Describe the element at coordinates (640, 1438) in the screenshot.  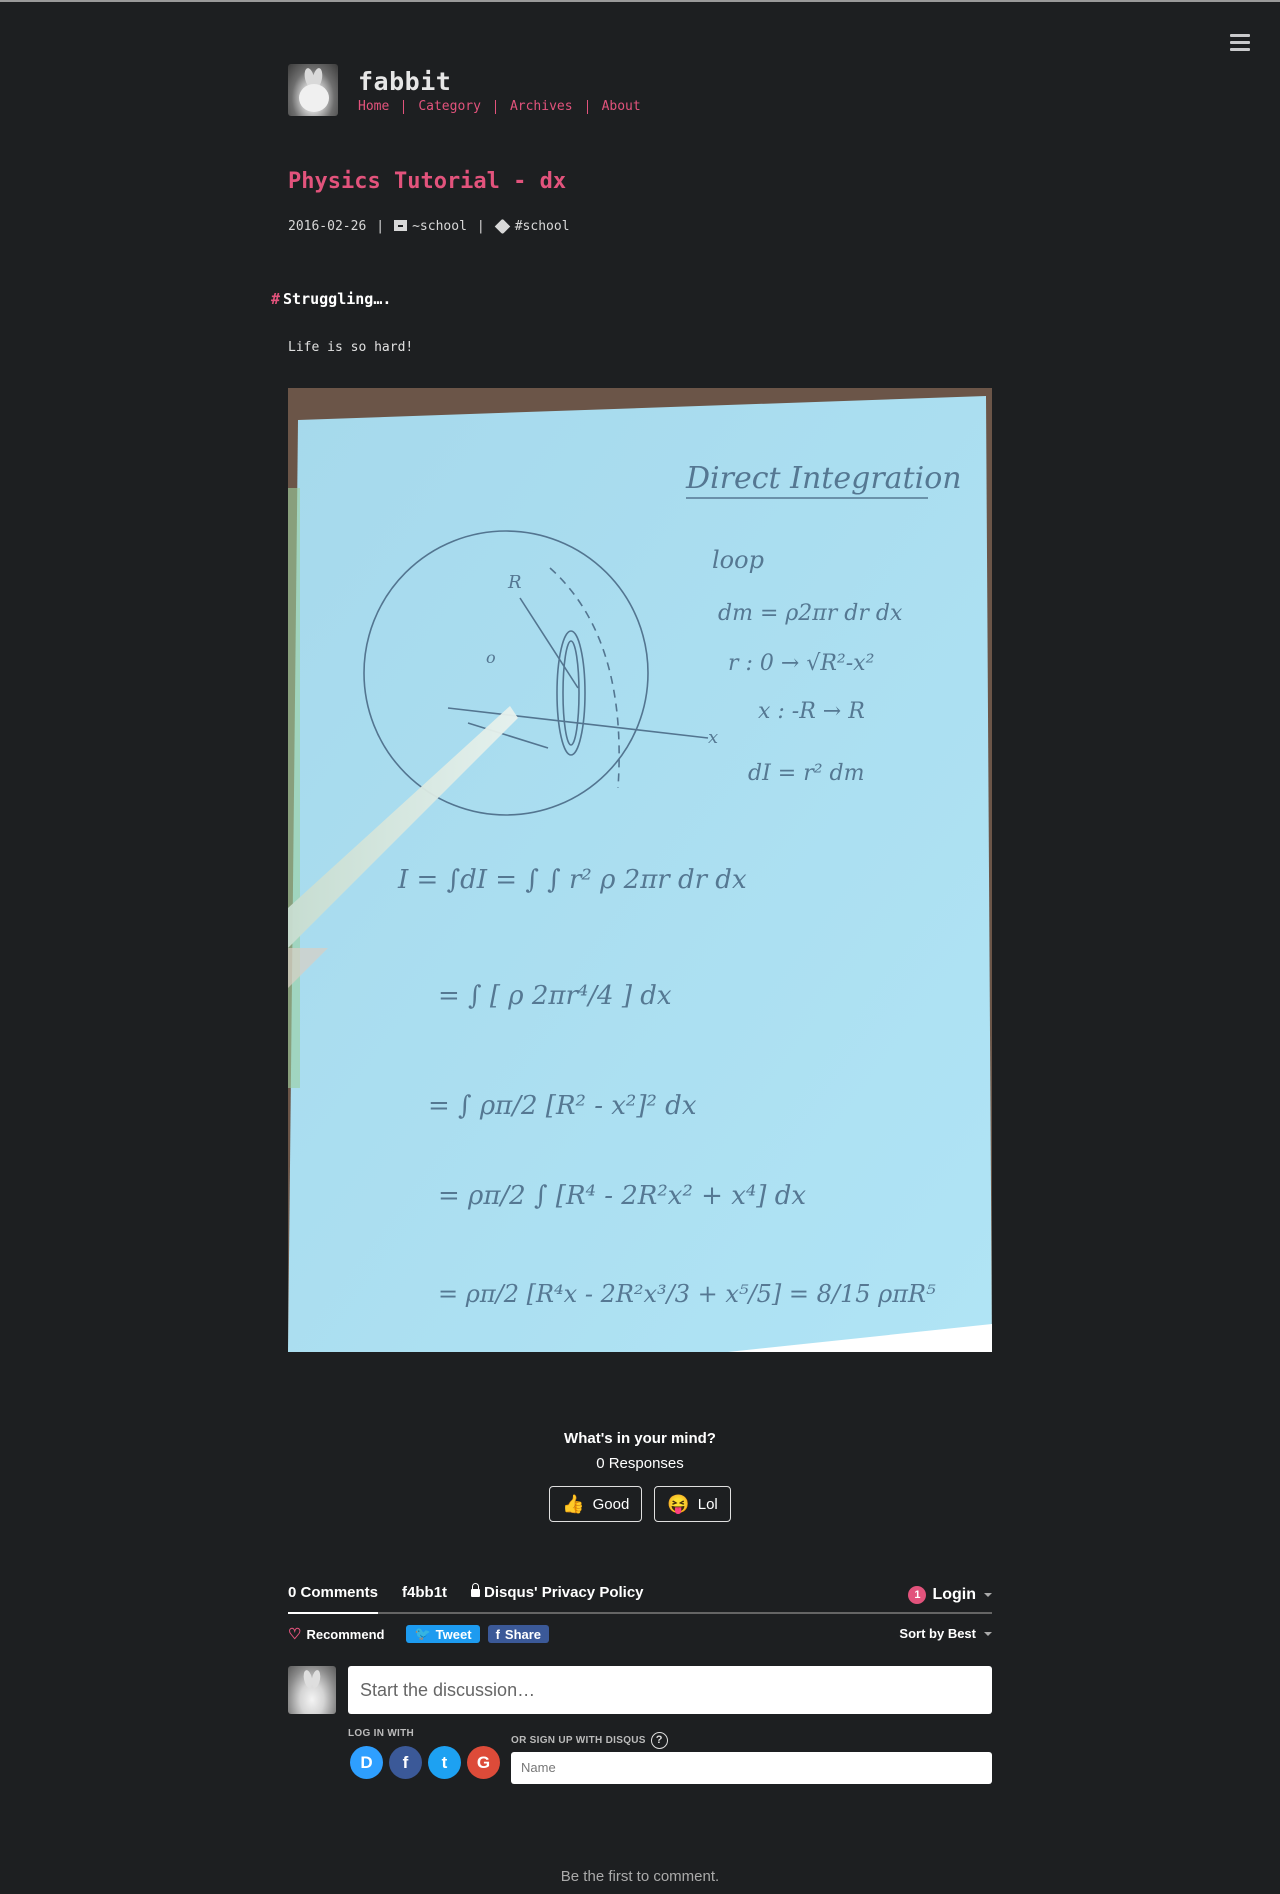
I see `reactions-title: What's in your mind?` at that location.